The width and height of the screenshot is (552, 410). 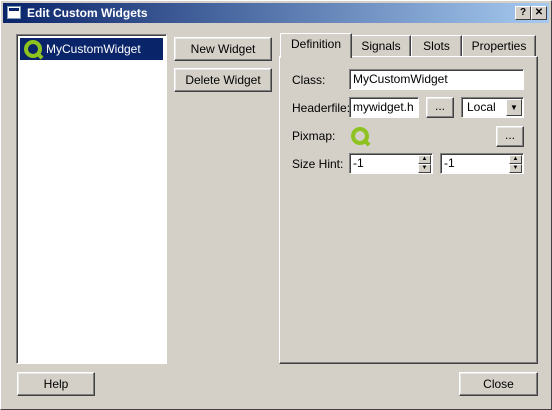 I want to click on tab-slots: Slots, so click(x=436, y=46).